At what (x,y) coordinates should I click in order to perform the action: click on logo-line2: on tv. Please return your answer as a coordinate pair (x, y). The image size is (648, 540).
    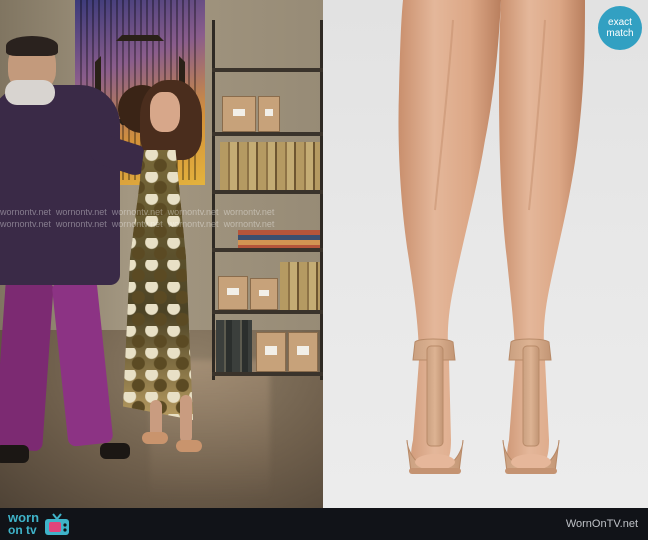
    Looking at the image, I should click on (22, 530).